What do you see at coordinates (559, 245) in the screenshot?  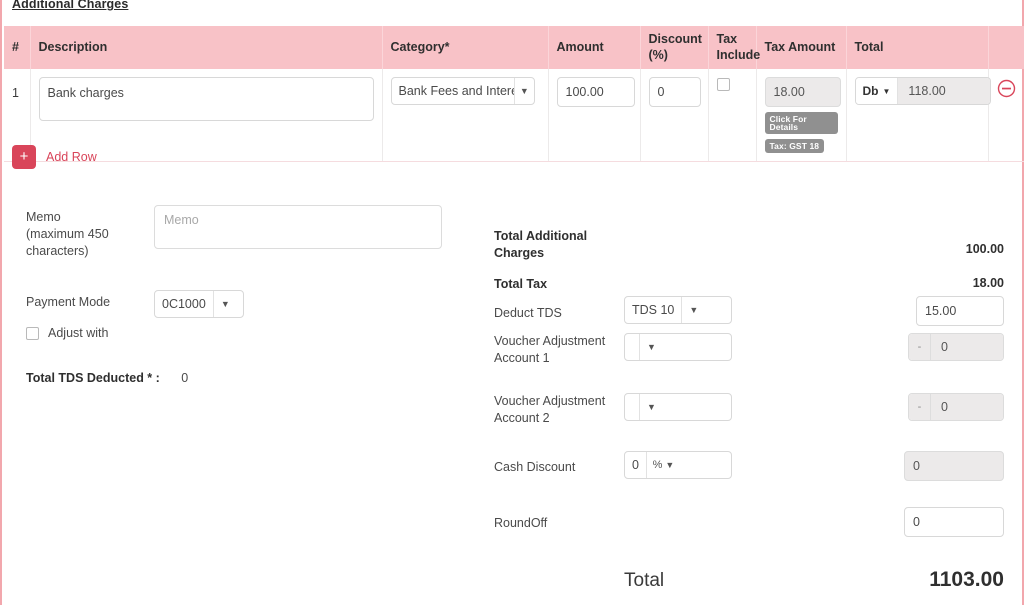 I see `total-additional-charges-label: Total Additional Charges` at bounding box center [559, 245].